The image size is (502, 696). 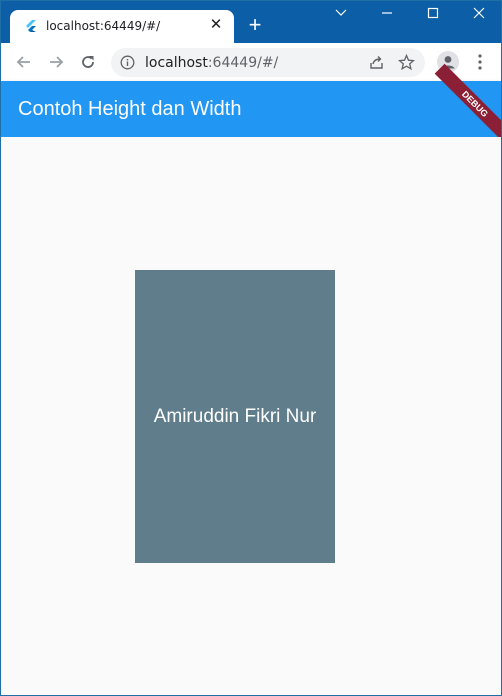 I want to click on maximize-icon, so click(x=433, y=17).